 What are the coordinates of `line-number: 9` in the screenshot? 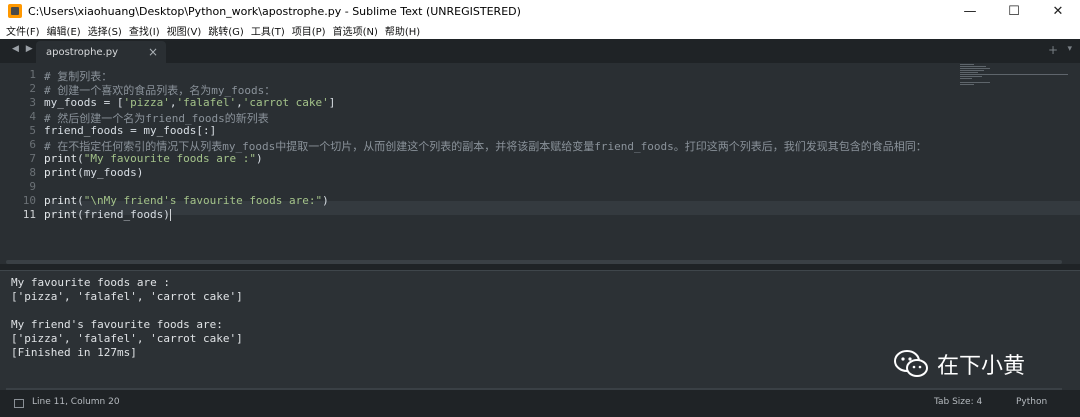 It's located at (32, 186).